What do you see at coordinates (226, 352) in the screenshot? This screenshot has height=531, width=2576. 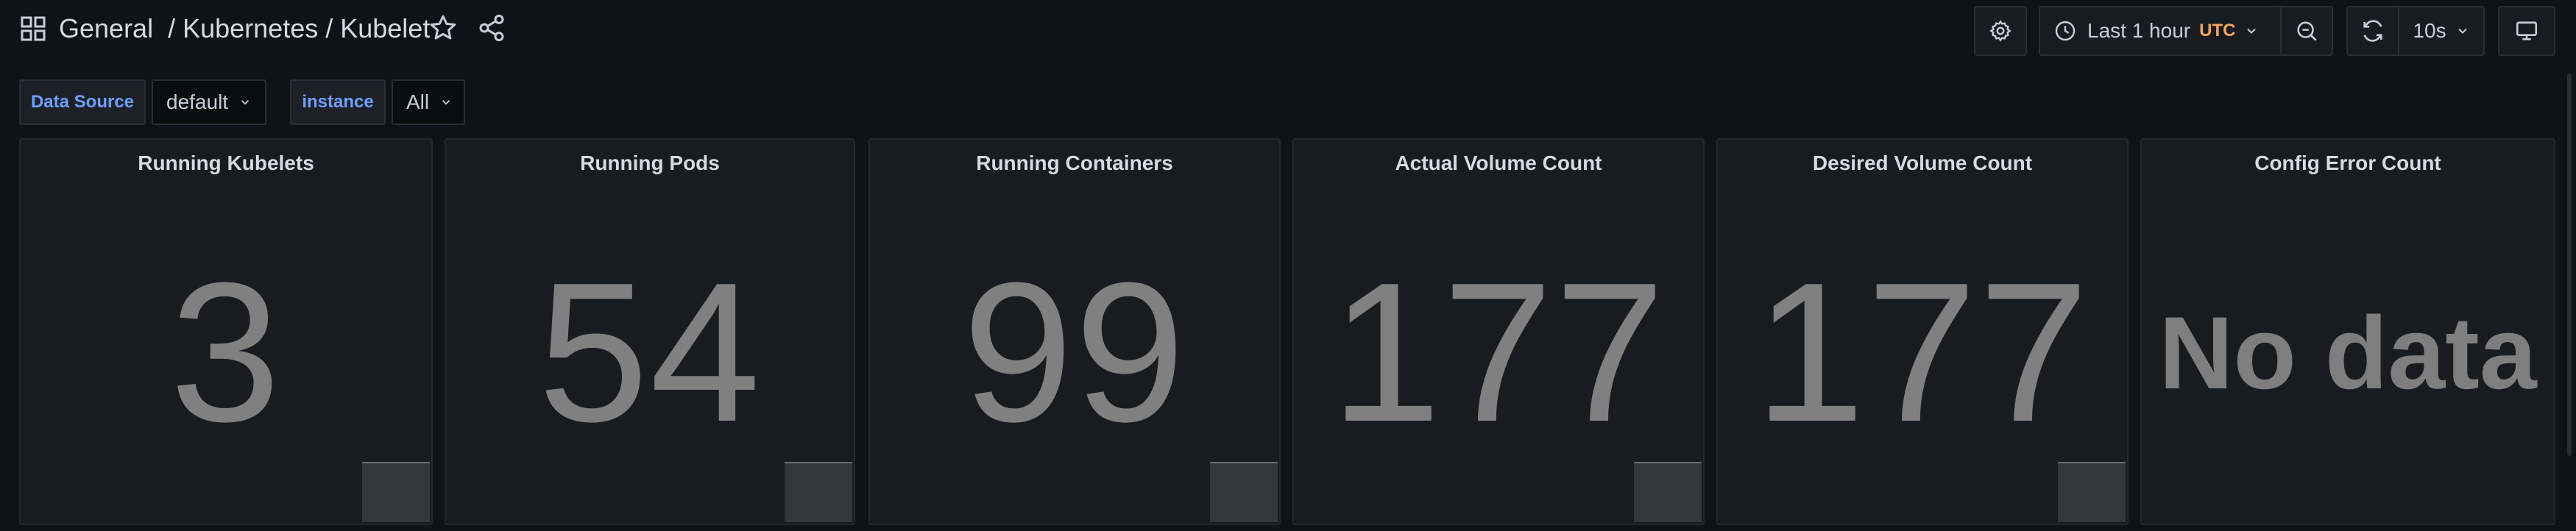 I see `panel-value: 3` at bounding box center [226, 352].